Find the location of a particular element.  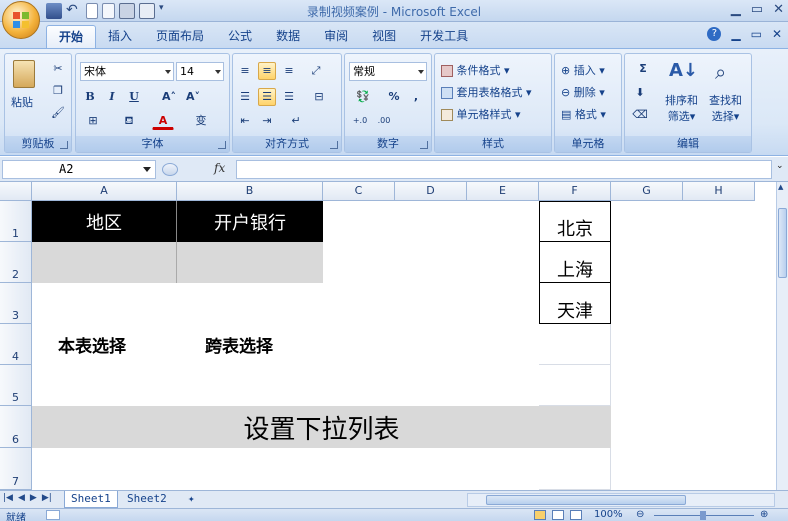

page-layout-view-icon is located at coordinates (558, 515).